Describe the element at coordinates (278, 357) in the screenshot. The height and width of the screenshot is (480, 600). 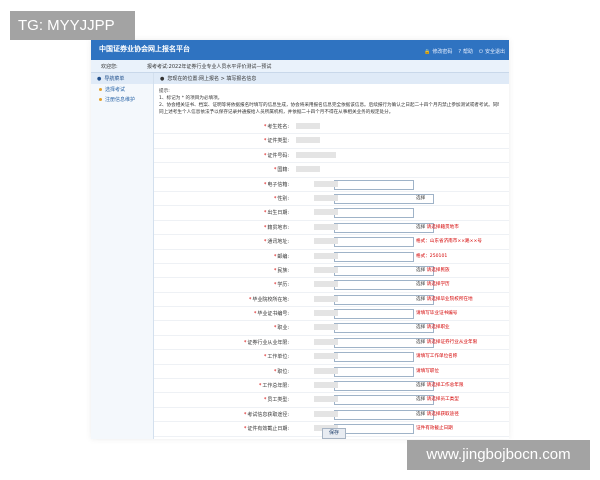
I see `field-label-text: 工作单位:` at that location.